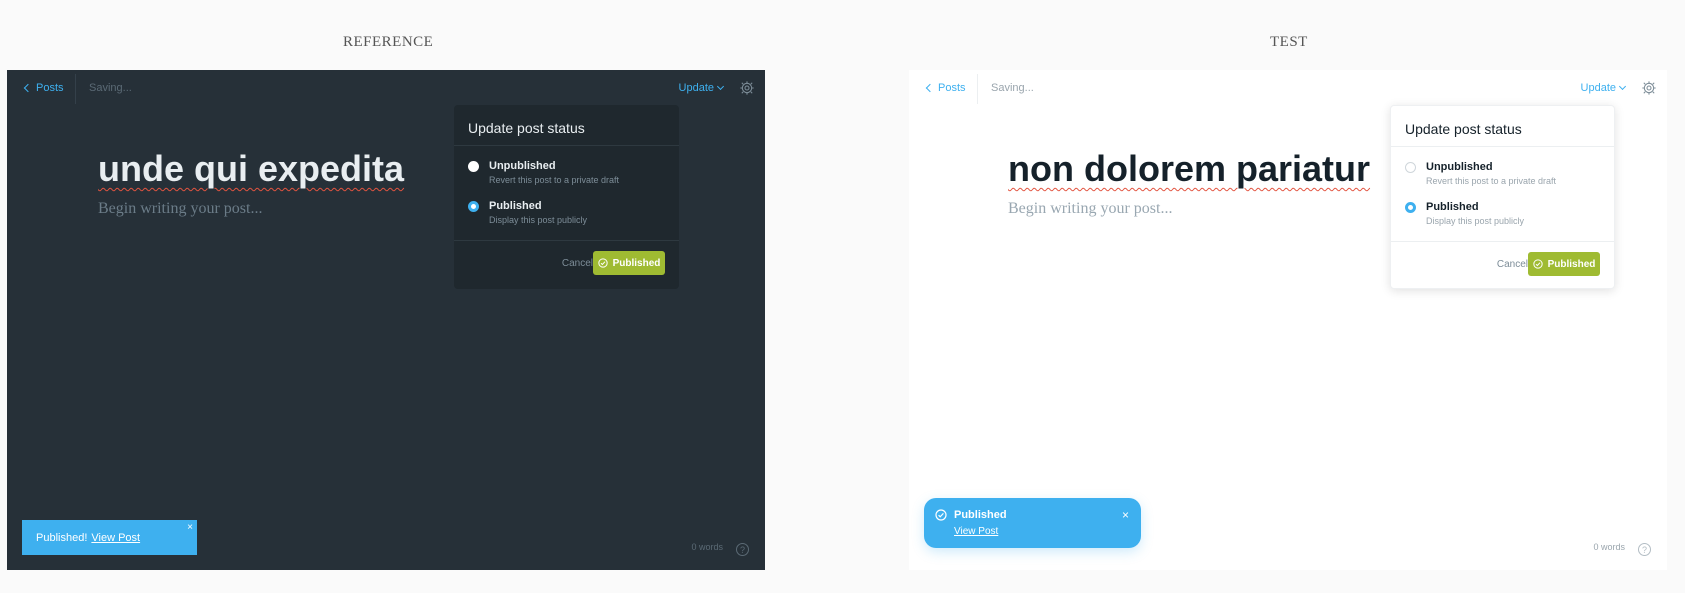 The image size is (1685, 593). I want to click on notification-text: Published!, so click(62, 537).